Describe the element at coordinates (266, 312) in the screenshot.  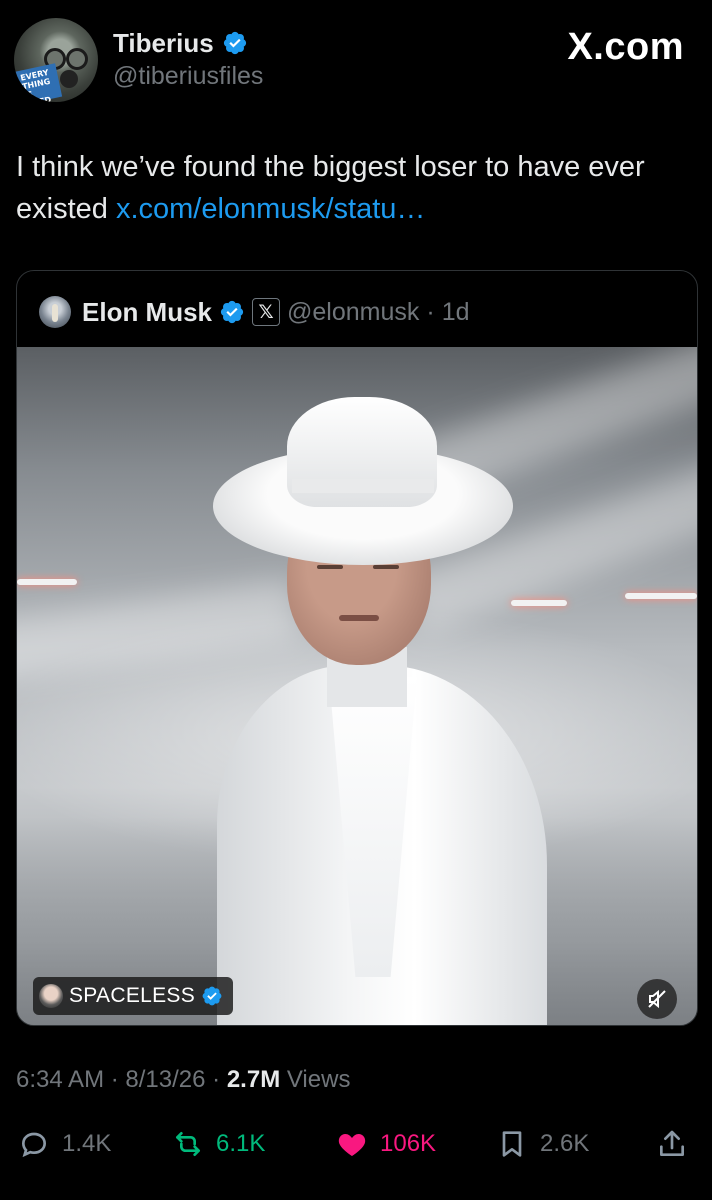
I see `x-affiliation-icon: 𝕏` at that location.